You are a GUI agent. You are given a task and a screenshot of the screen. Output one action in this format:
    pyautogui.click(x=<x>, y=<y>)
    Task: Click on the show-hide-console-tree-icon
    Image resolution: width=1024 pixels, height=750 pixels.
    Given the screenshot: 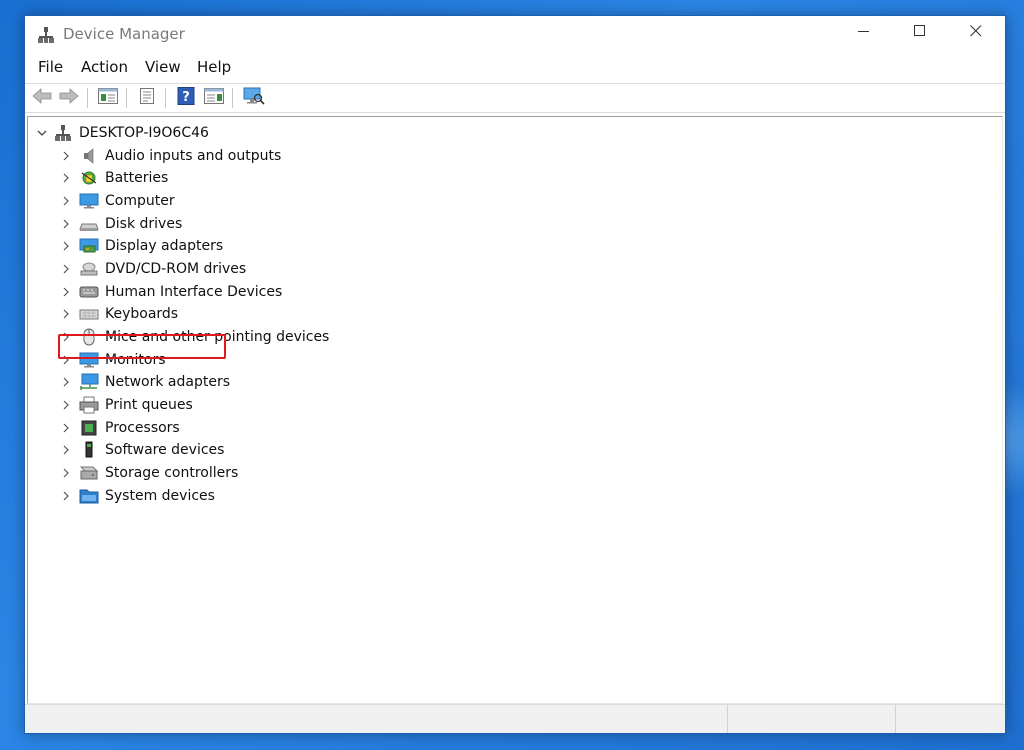 What is the action you would take?
    pyautogui.click(x=108, y=98)
    